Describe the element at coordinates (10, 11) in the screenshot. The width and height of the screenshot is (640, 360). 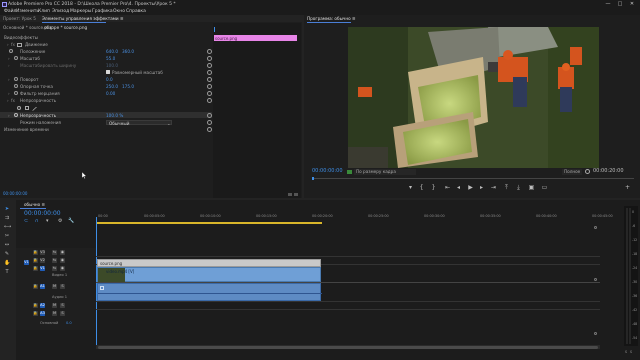
I see `menu-file: Файл` at that location.